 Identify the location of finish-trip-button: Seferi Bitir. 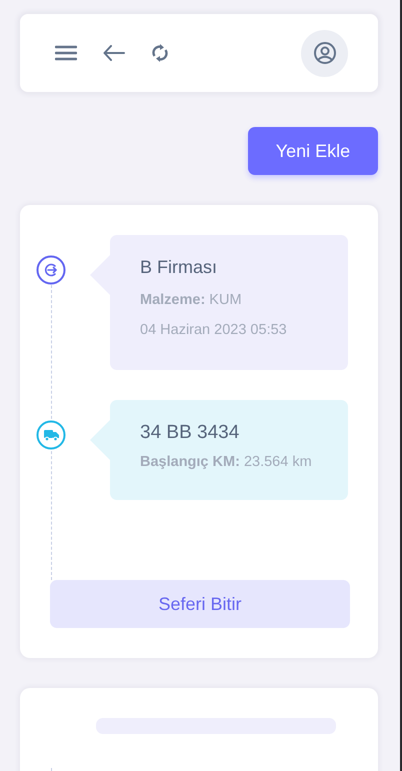
(200, 604).